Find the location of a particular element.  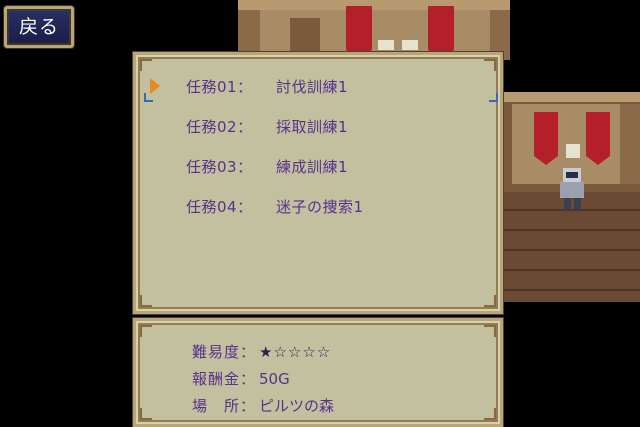

quest-item-1: 任務01： 討伐訓練1 is located at coordinates (267, 86).